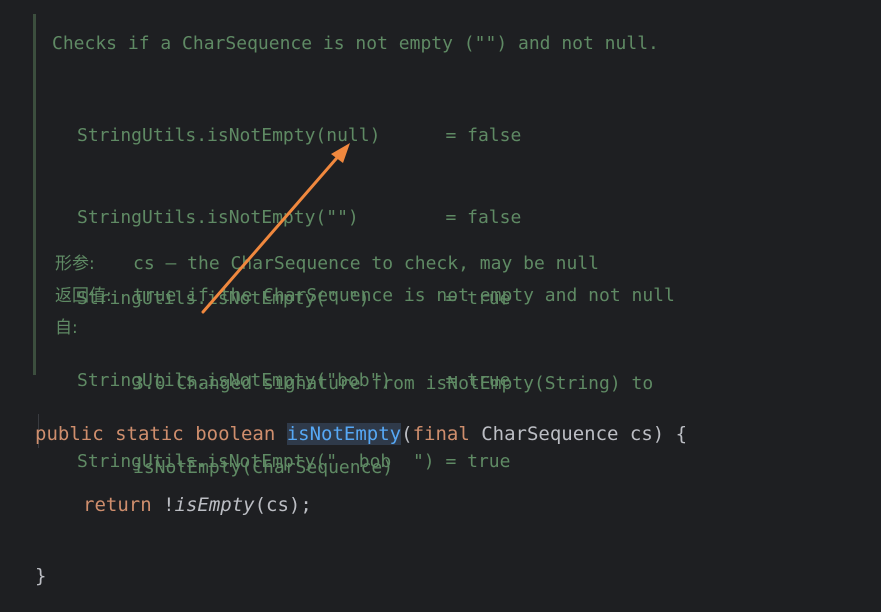  What do you see at coordinates (299, 135) in the screenshot?
I see `example-line: StringUtils.isNotEmpty(null) = false` at bounding box center [299, 135].